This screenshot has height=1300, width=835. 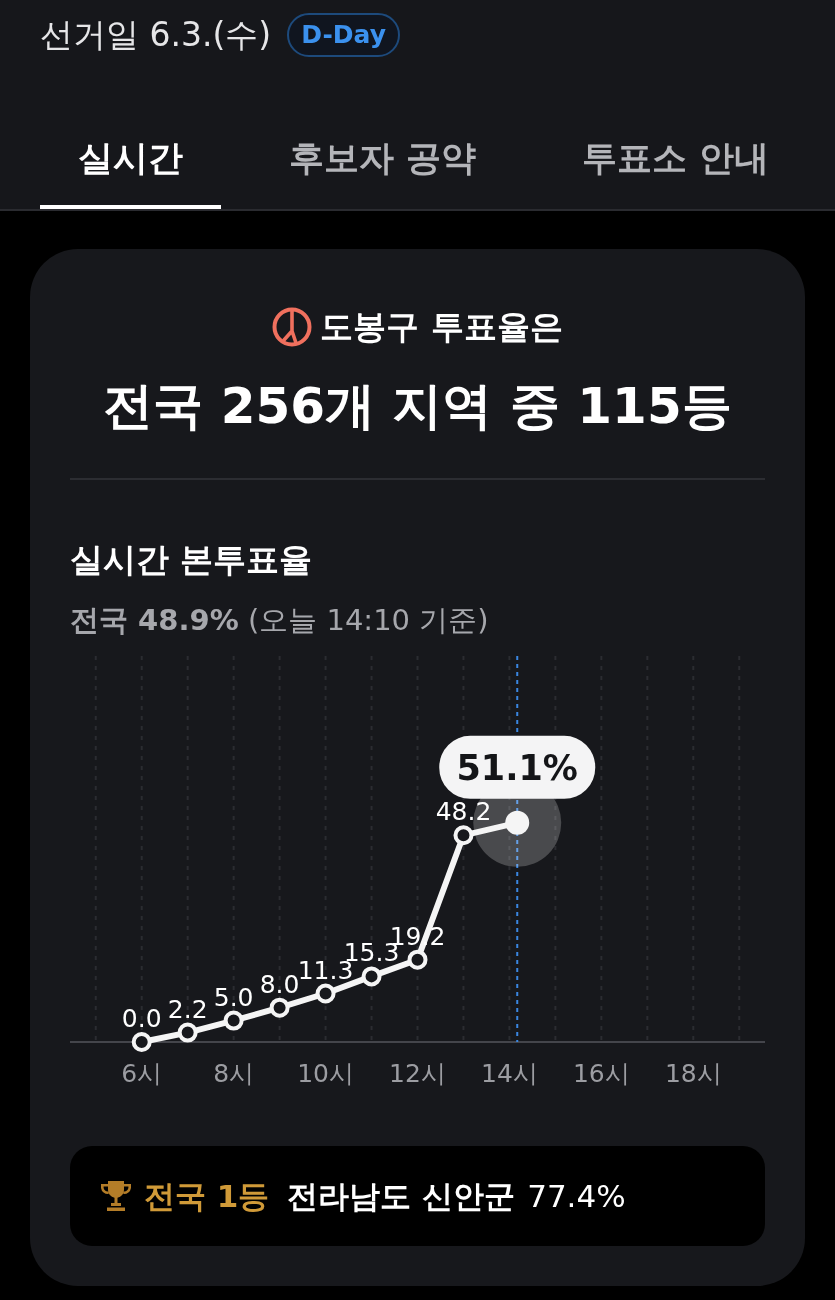 What do you see at coordinates (279, 984) in the screenshot?
I see `data-label: 8.0` at bounding box center [279, 984].